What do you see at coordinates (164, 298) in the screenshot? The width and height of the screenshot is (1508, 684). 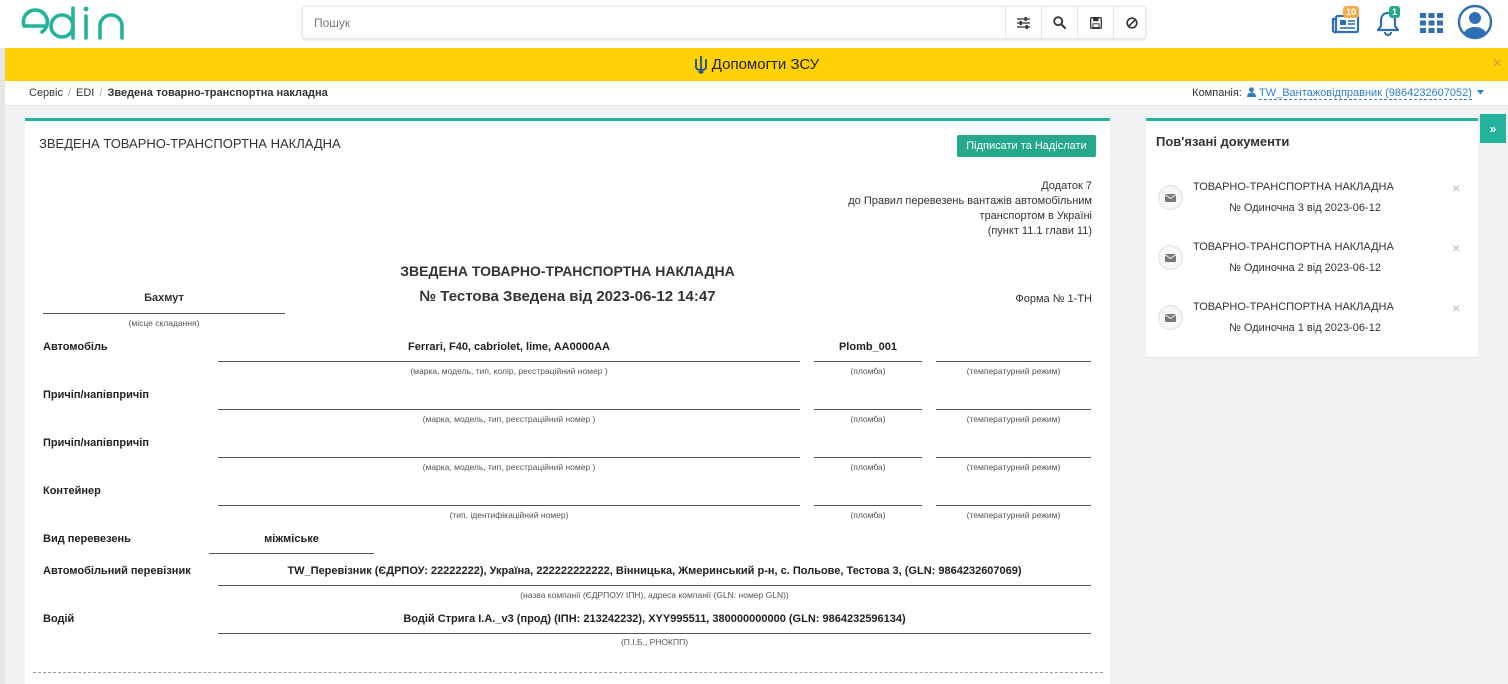 I see `place-value: Бахмут` at bounding box center [164, 298].